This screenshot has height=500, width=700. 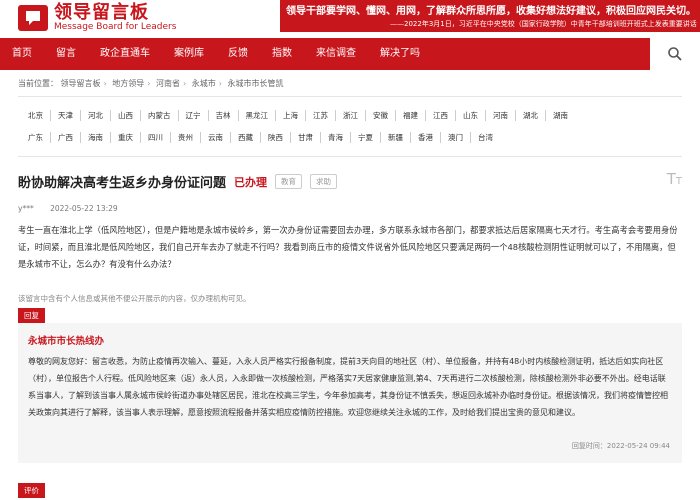 I want to click on region-link: 北京, so click(x=34, y=115).